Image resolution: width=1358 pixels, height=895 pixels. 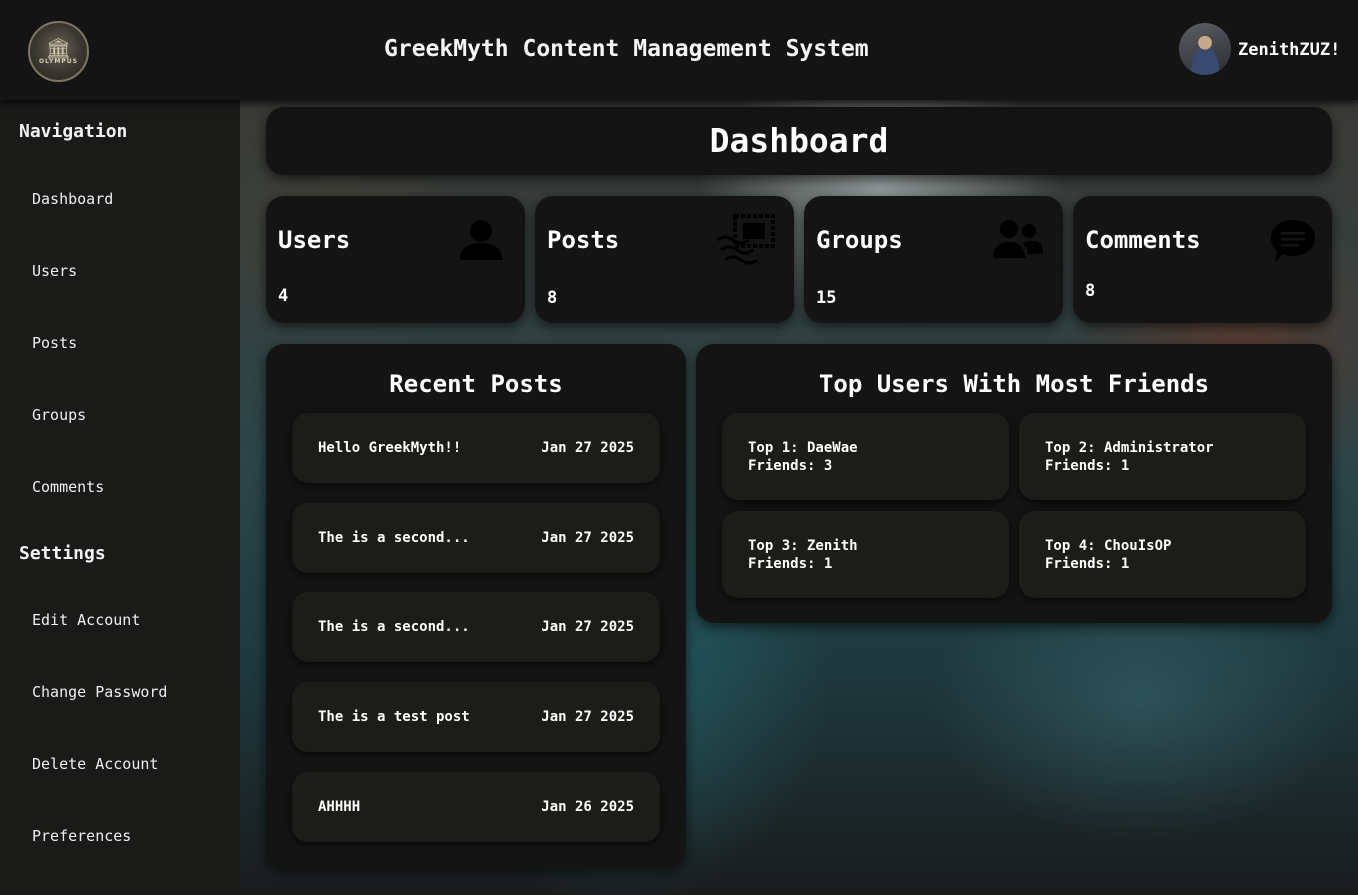 What do you see at coordinates (1289, 50) in the screenshot?
I see `username: ZenithZUZ!` at bounding box center [1289, 50].